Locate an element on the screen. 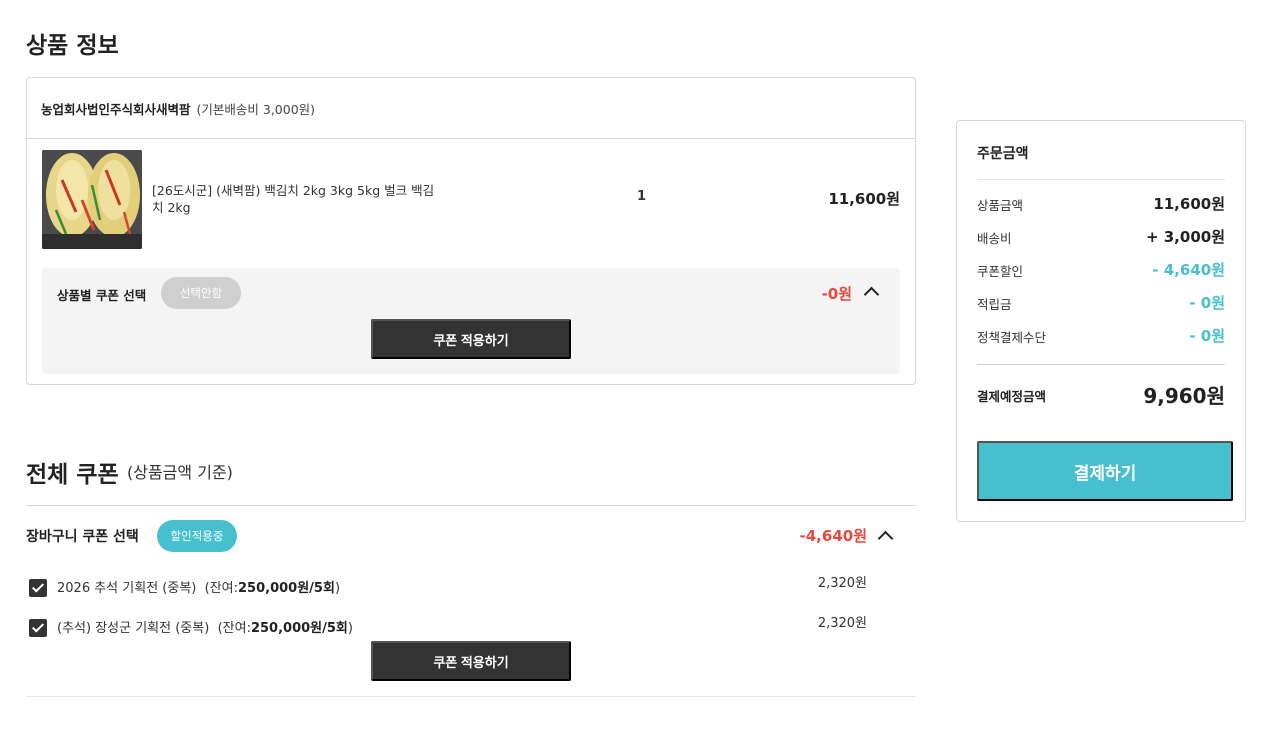  all-coupon-title: 전체 쿠폰 is located at coordinates (72, 475).